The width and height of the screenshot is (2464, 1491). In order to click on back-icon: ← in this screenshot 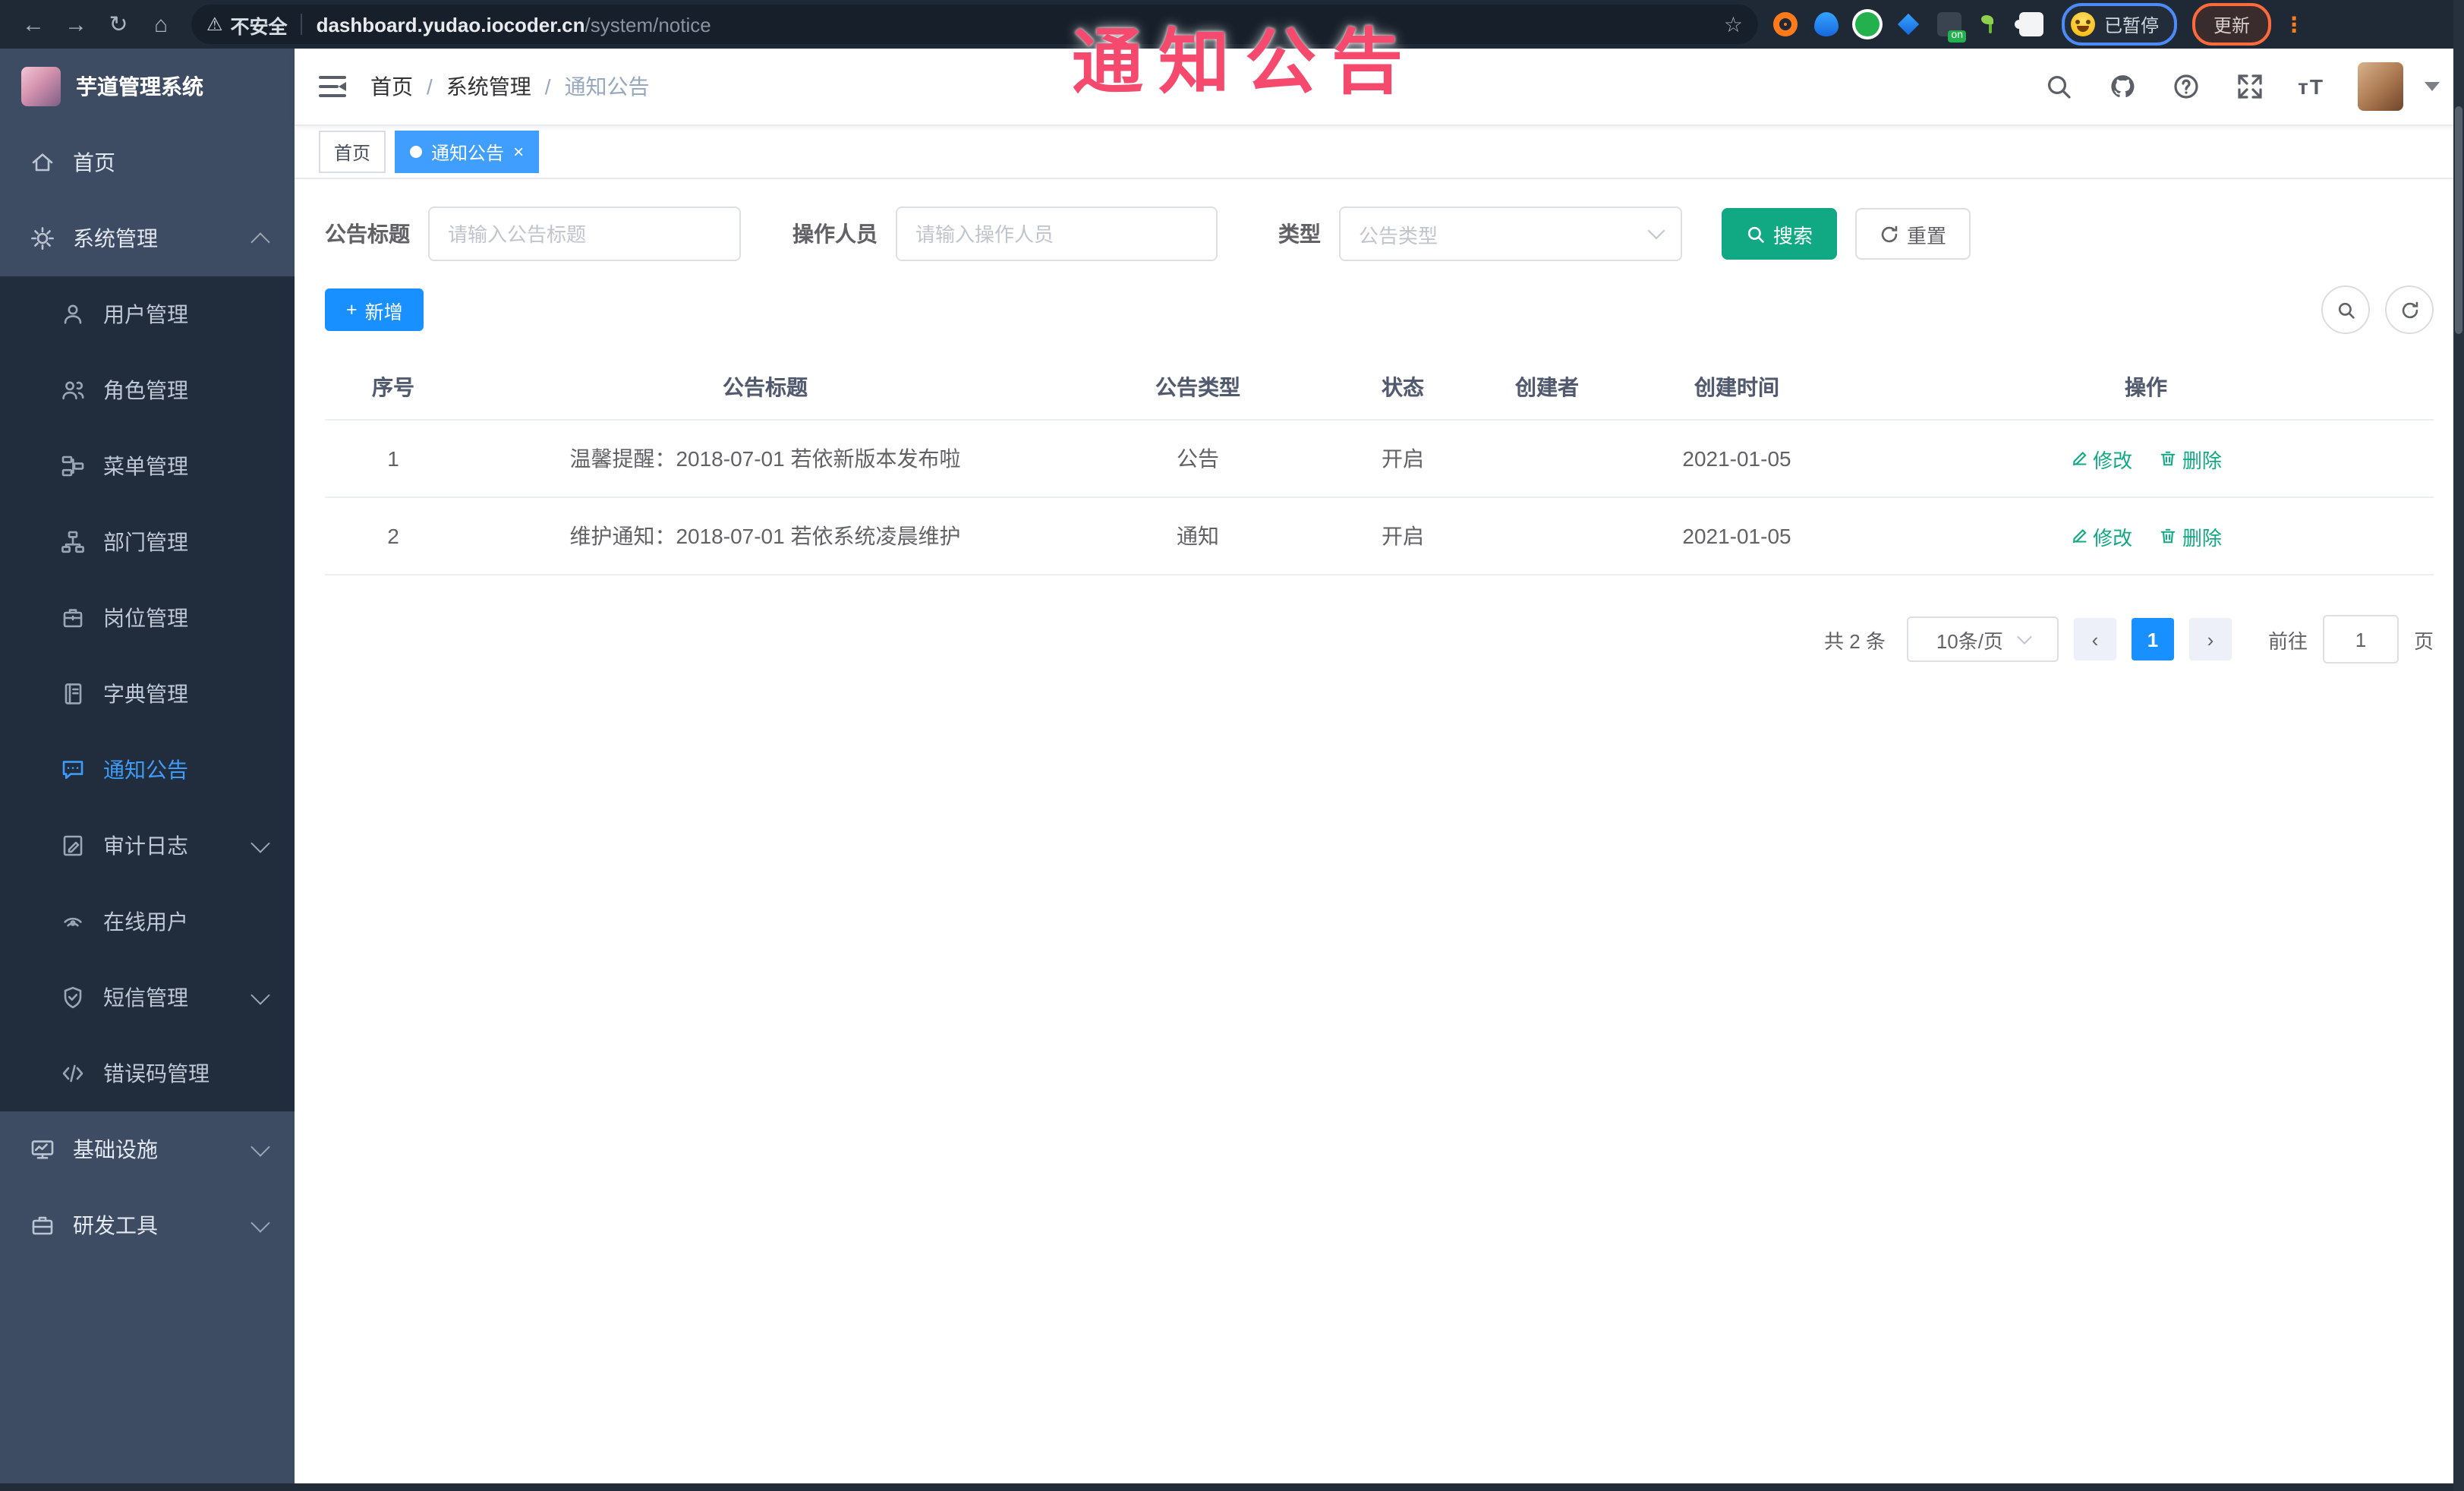, I will do `click(34, 24)`.